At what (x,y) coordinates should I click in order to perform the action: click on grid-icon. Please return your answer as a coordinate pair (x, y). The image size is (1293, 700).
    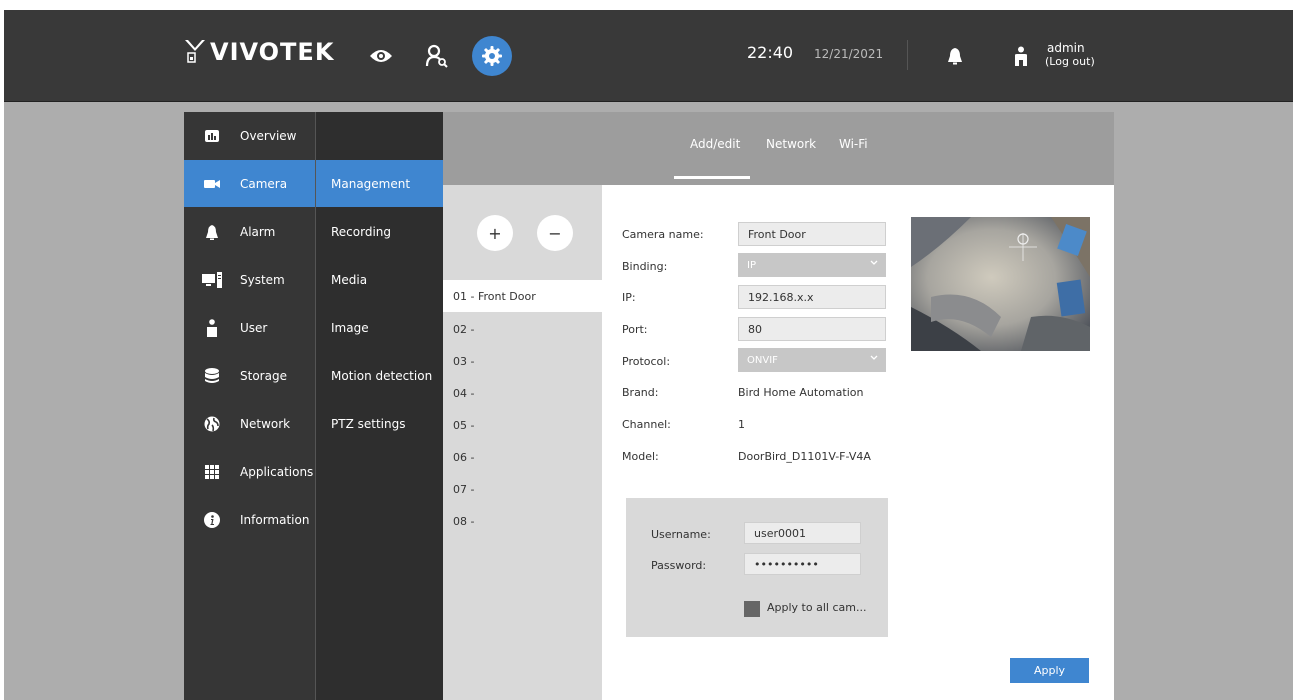
    Looking at the image, I should click on (212, 471).